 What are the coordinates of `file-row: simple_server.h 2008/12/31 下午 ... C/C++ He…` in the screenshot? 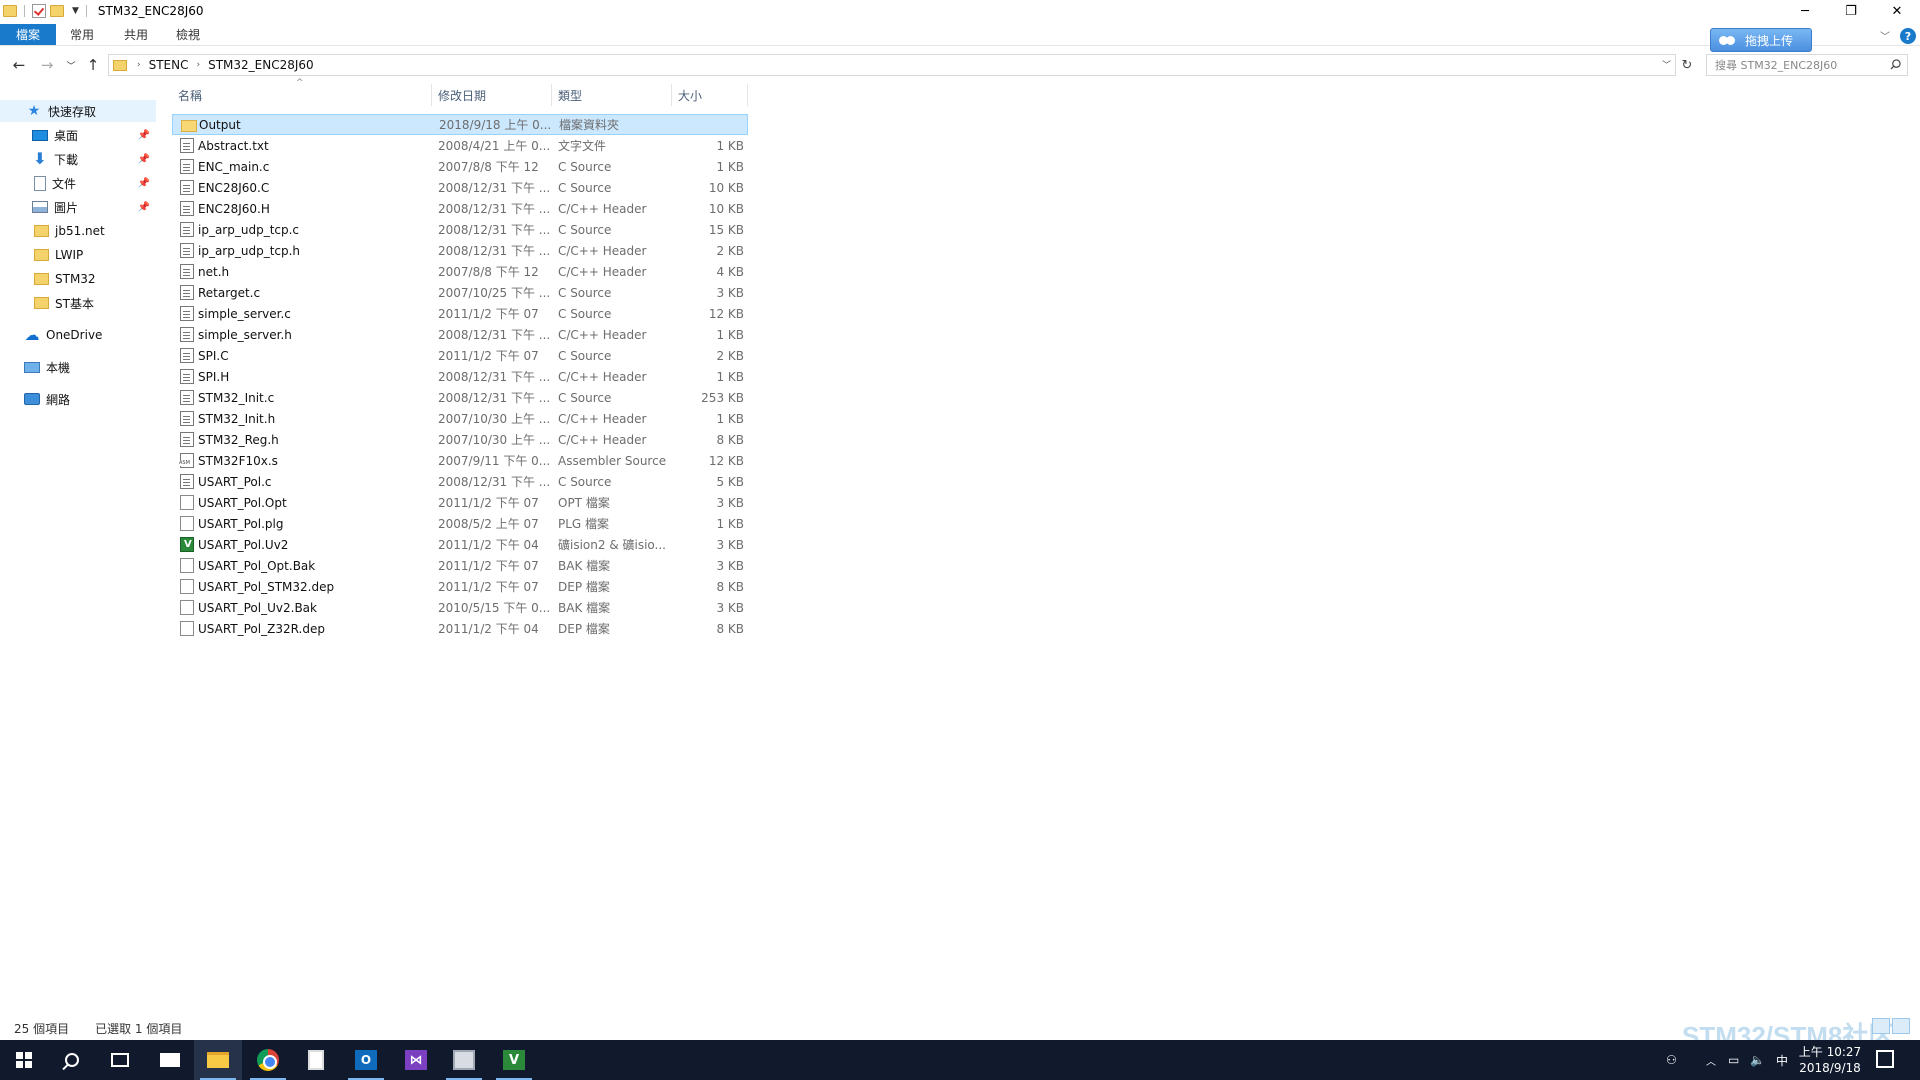 It's located at (460, 334).